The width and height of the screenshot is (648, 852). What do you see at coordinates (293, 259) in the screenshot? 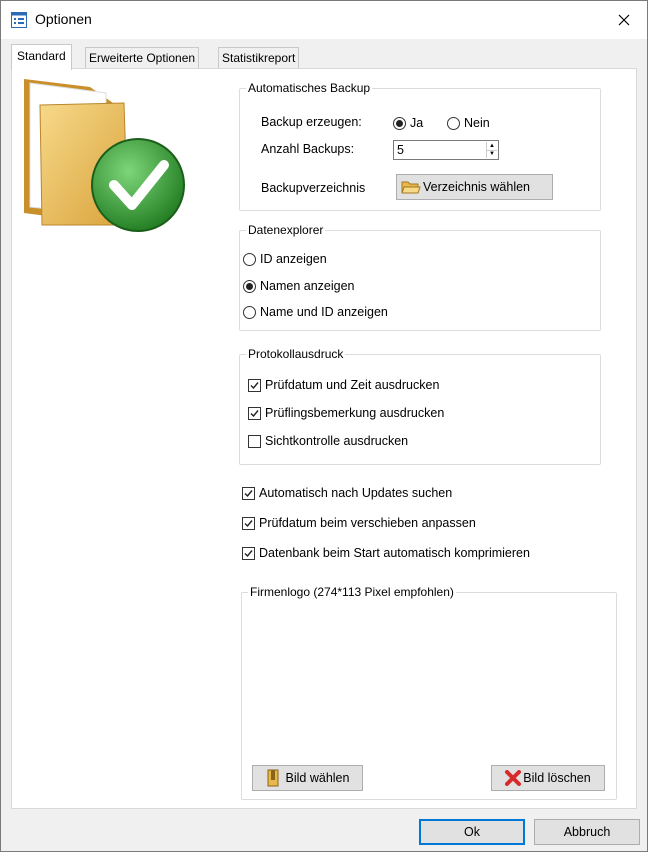
I see `explorer-option-label: ID anzeigen` at bounding box center [293, 259].